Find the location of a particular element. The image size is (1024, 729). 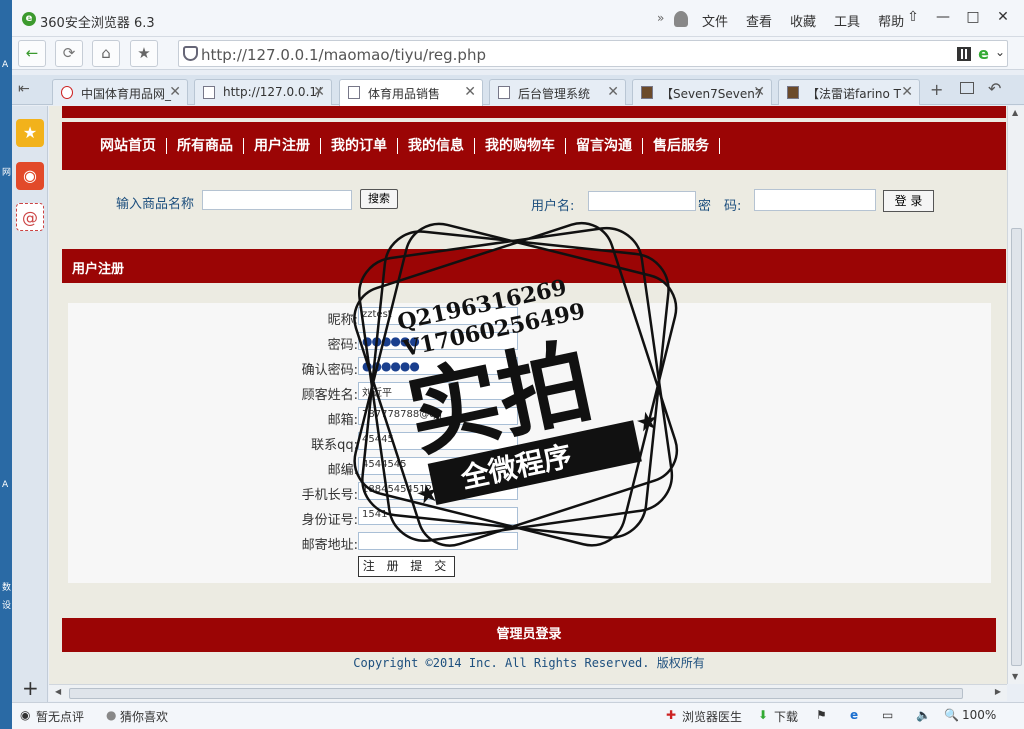

admin-login-link: 管理员登录 is located at coordinates (529, 635).